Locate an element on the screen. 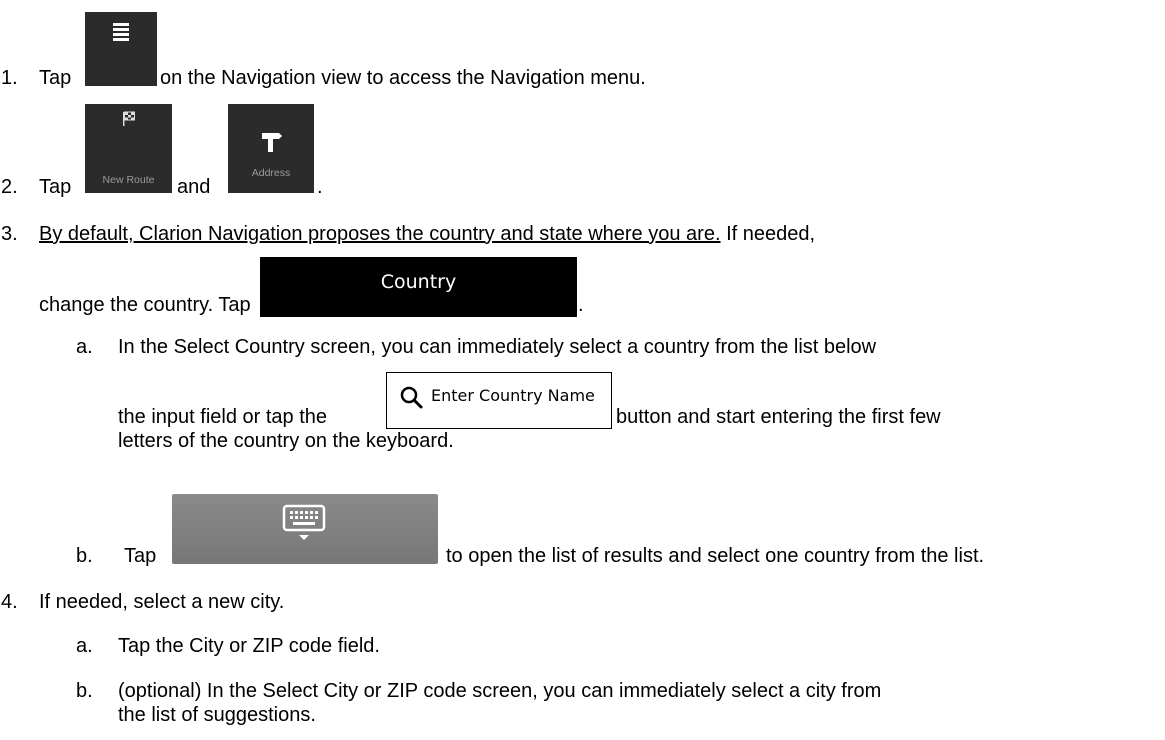 This screenshot has width=1165, height=740. step-3a-line-3: letters of the country on the keyboard. is located at coordinates (286, 441).